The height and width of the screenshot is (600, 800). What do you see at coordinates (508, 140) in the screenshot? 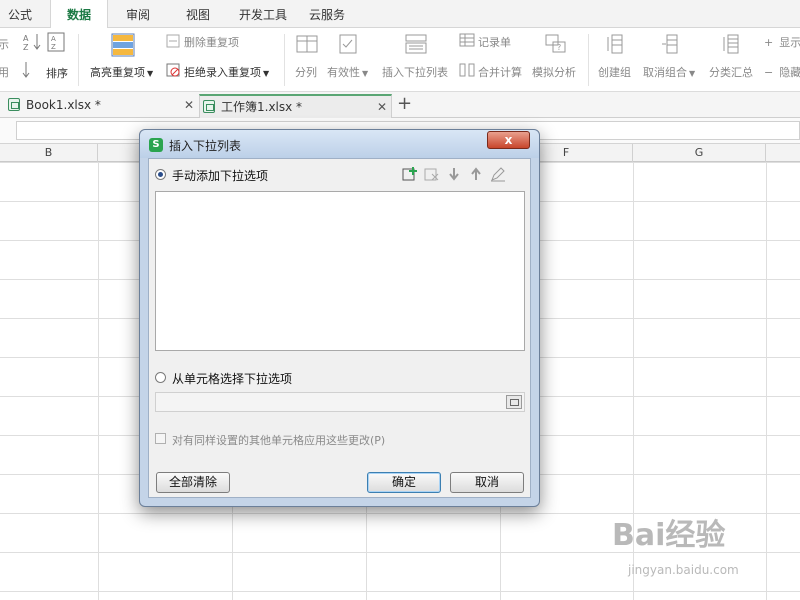
I see `close-button: x` at bounding box center [508, 140].